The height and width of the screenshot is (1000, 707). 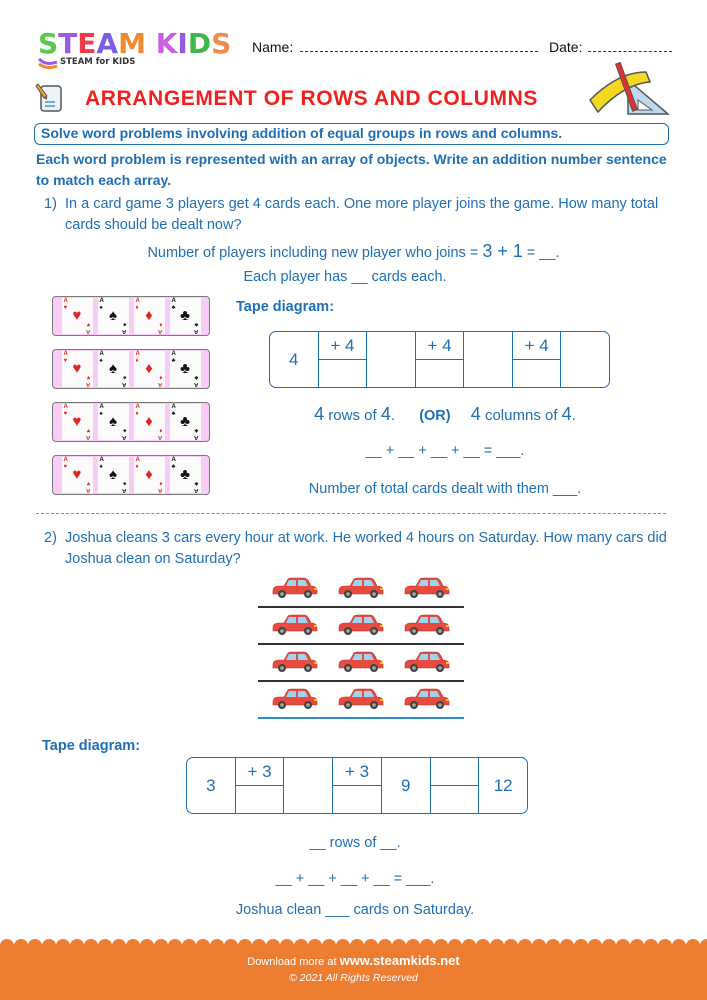 I want to click on logo-letter: T, so click(x=68, y=43).